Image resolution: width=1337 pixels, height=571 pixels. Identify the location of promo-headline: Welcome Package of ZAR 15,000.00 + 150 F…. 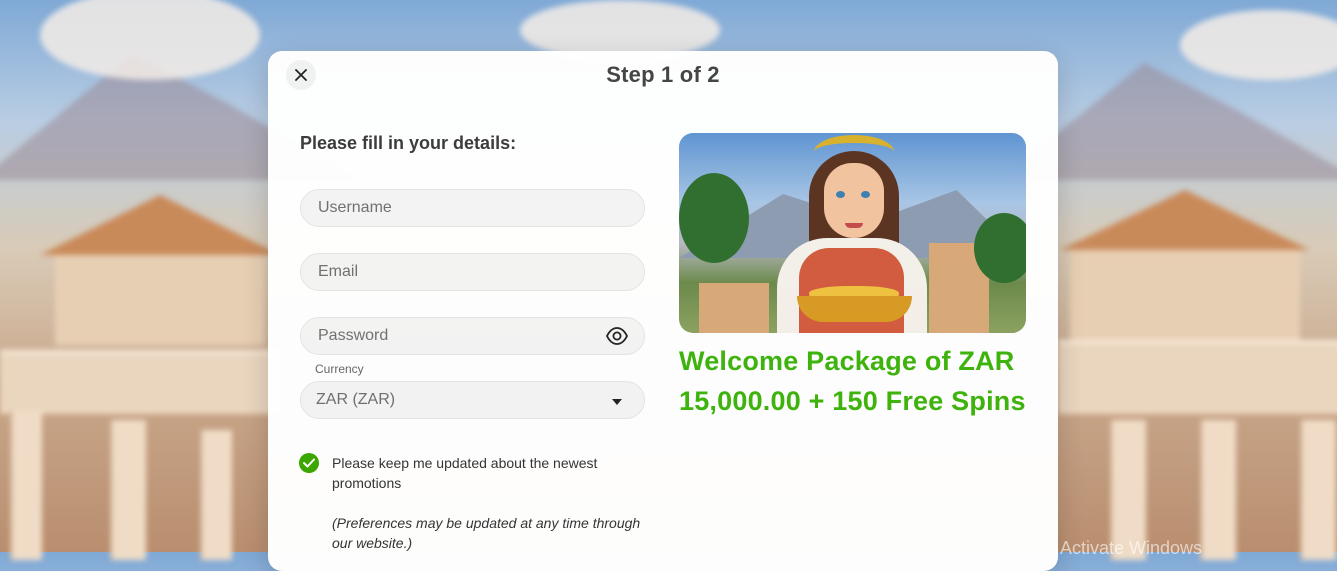
(852, 381).